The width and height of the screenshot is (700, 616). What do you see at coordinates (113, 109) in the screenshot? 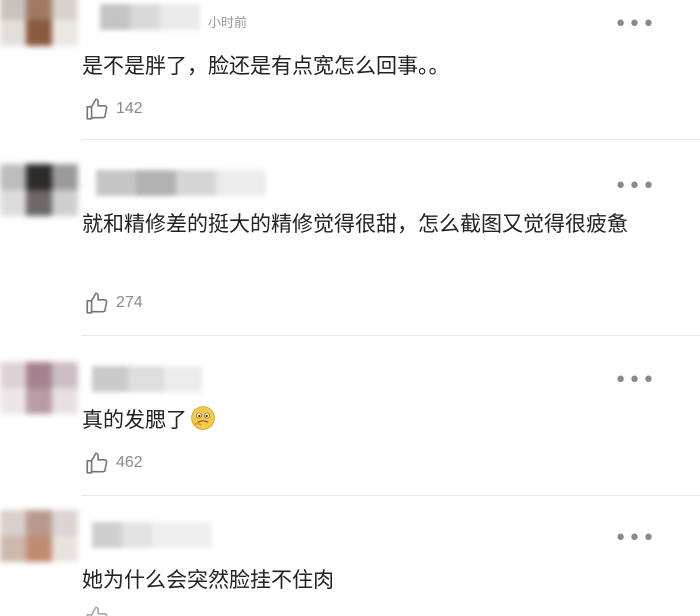
I see `like-button: 142` at bounding box center [113, 109].